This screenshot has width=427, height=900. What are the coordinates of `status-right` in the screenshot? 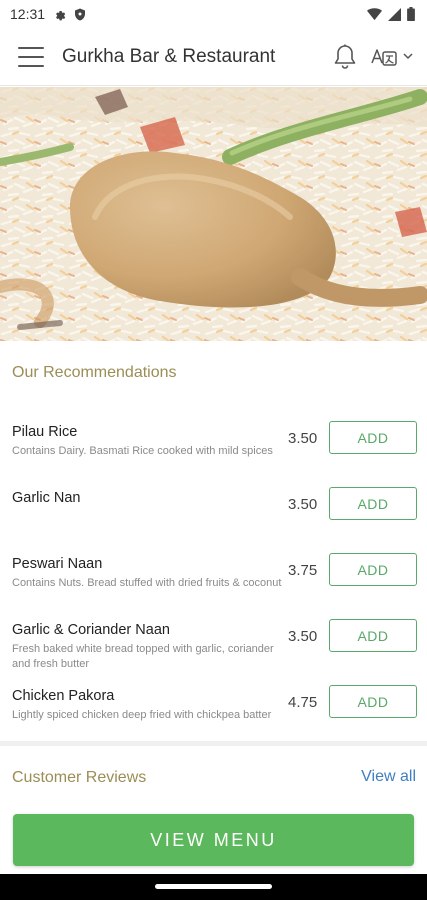 It's located at (391, 14).